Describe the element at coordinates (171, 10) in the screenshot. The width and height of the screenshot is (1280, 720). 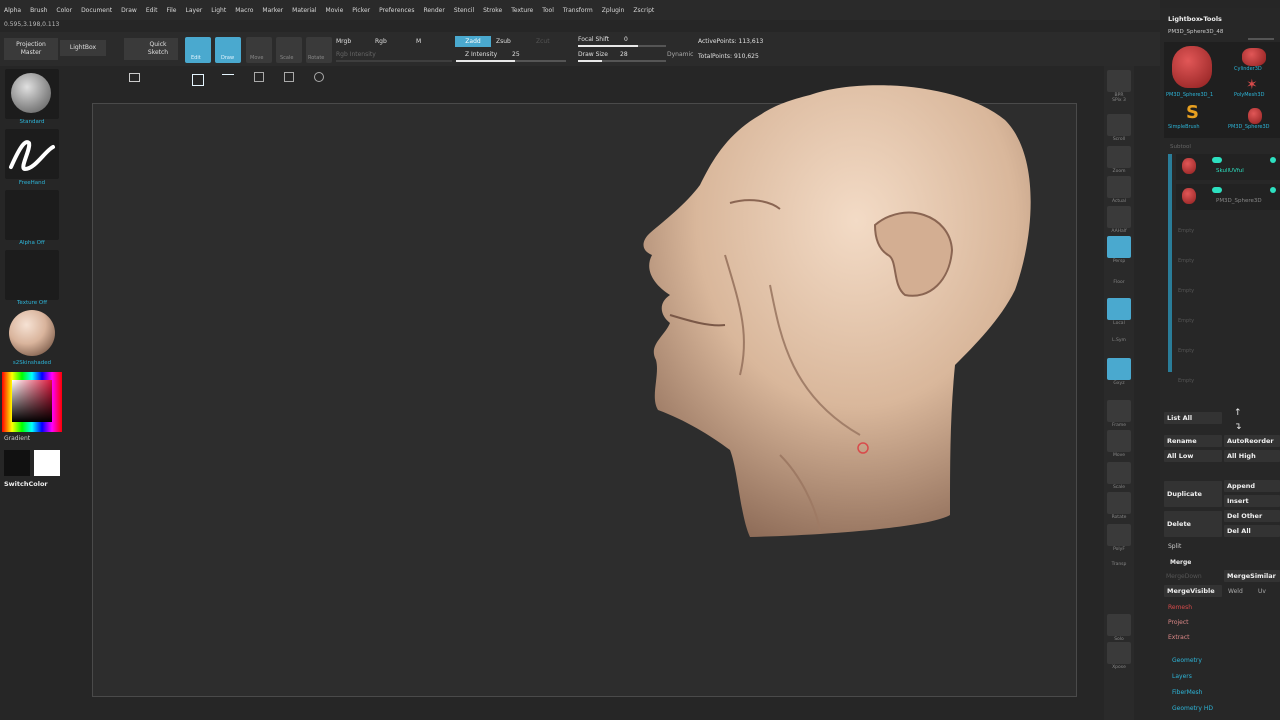
I see `menu-file: File` at that location.